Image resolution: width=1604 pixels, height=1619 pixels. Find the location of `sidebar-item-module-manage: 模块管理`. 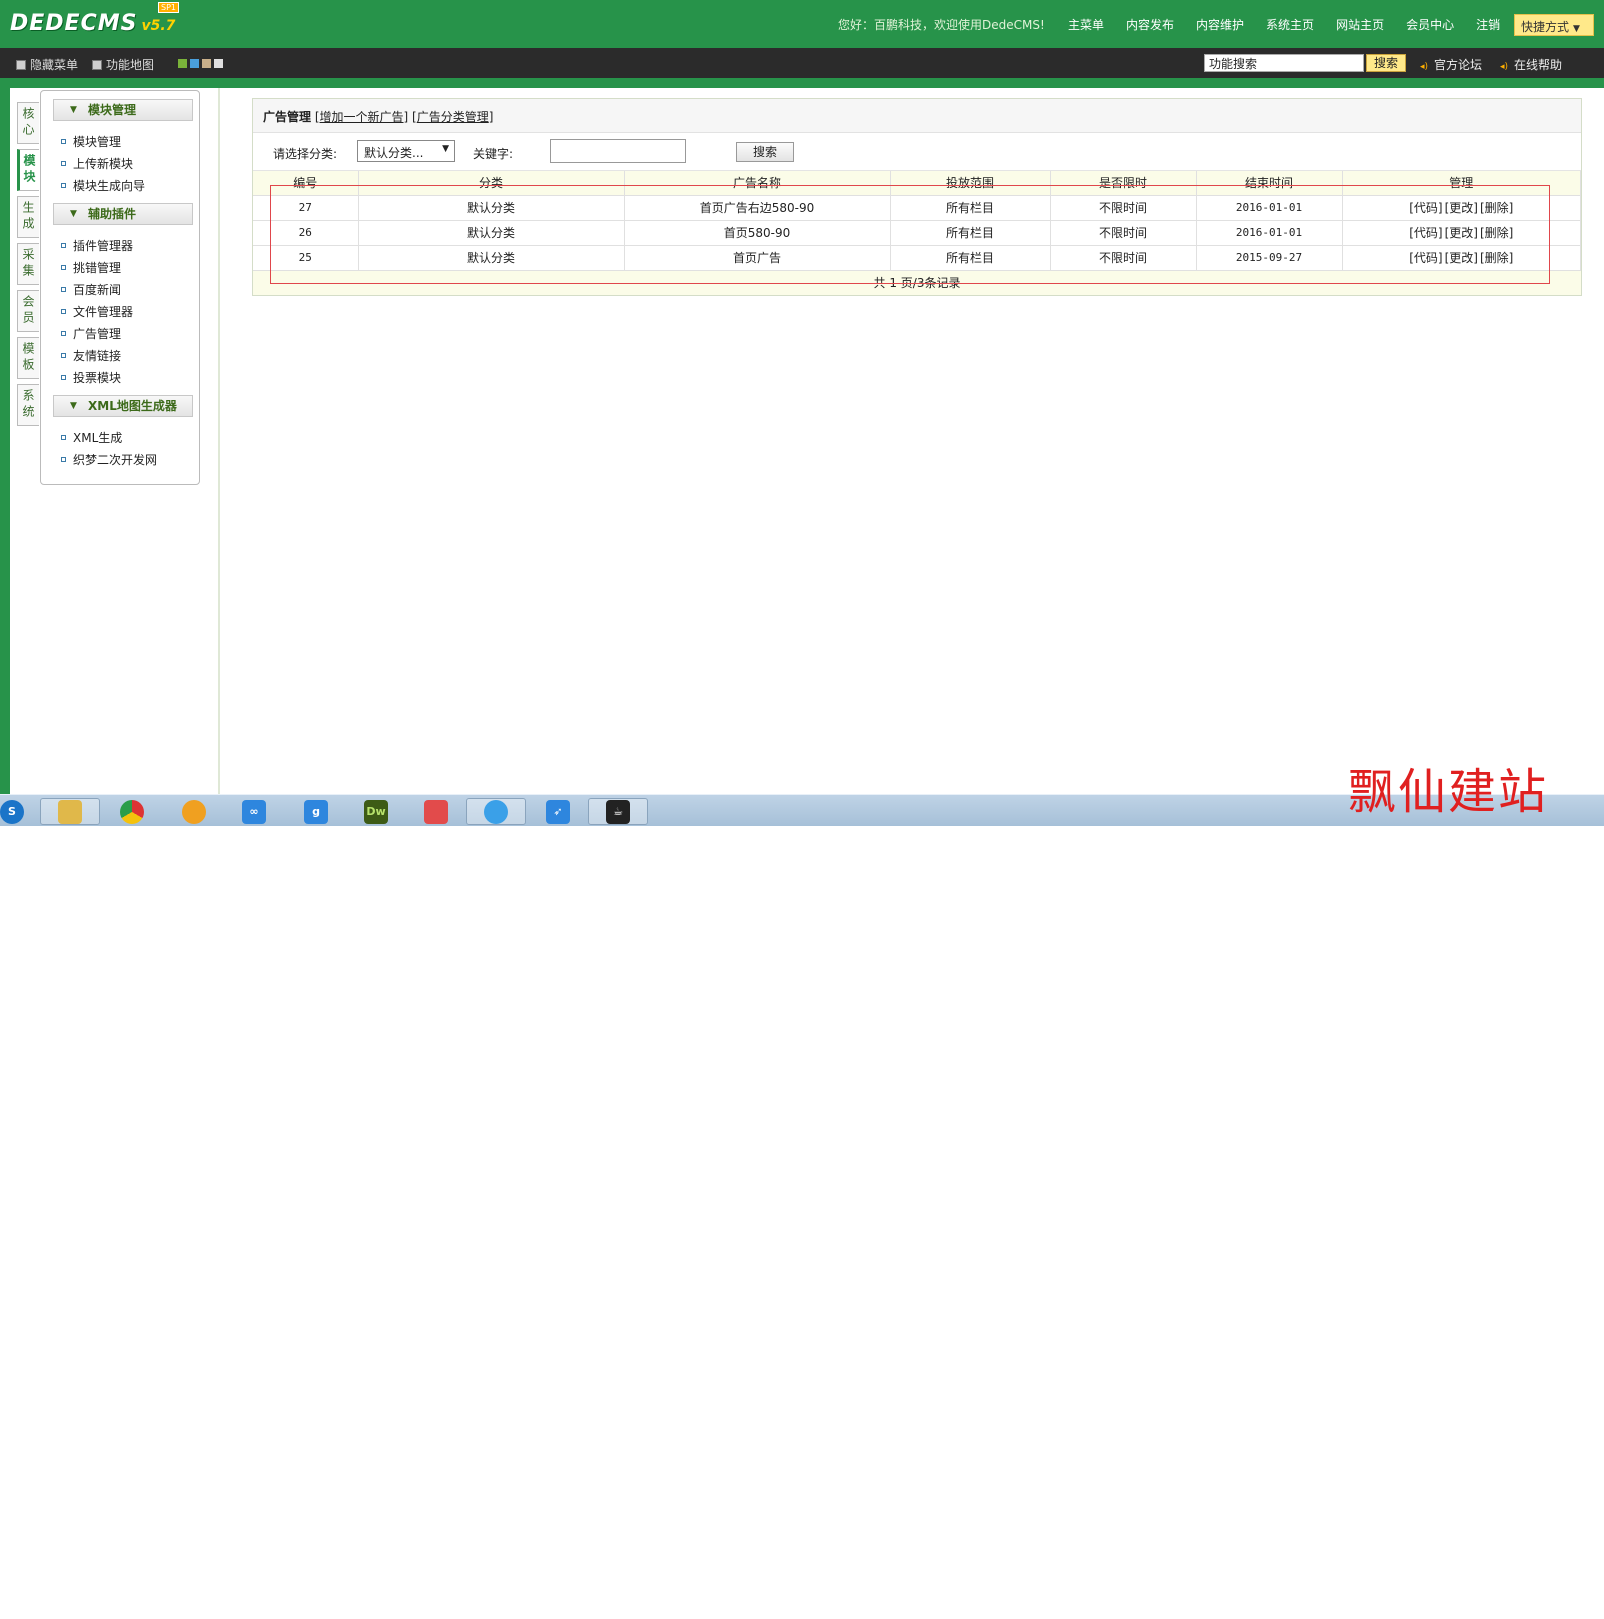

sidebar-item-module-manage: 模块管理 is located at coordinates (91, 141).